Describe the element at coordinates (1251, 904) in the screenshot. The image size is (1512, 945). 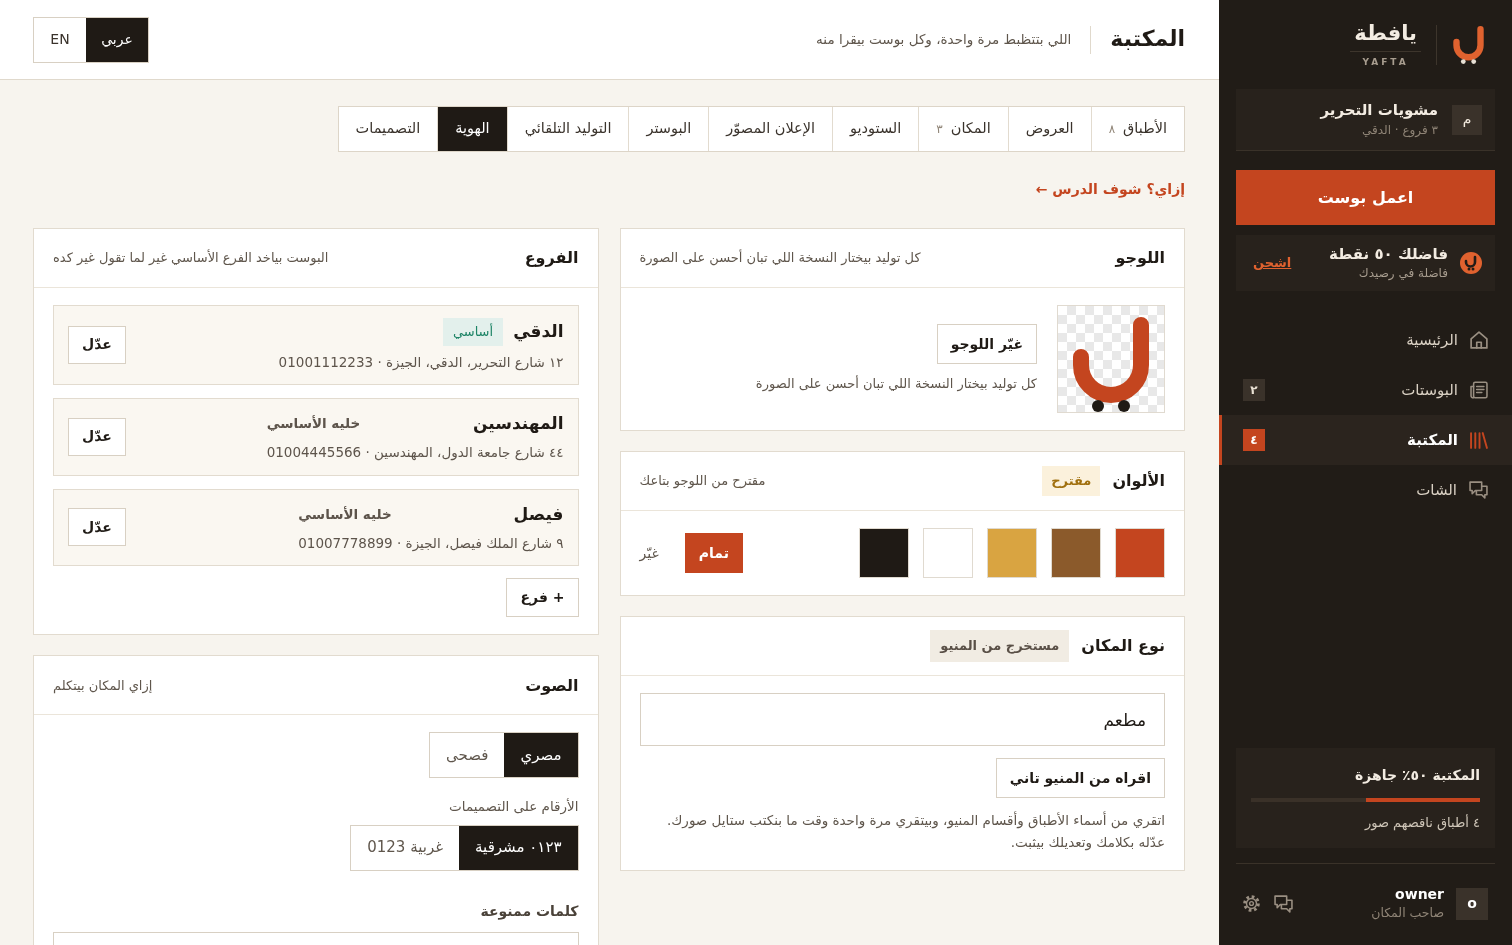
I see `settings-icon` at that location.